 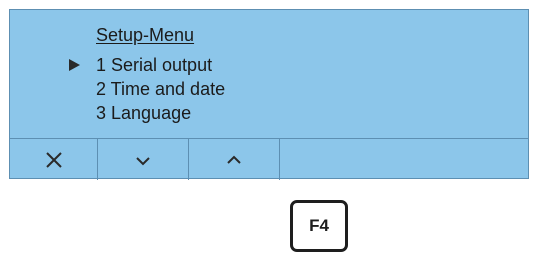 What do you see at coordinates (145, 35) in the screenshot?
I see `menu-title: Setup-Menu` at bounding box center [145, 35].